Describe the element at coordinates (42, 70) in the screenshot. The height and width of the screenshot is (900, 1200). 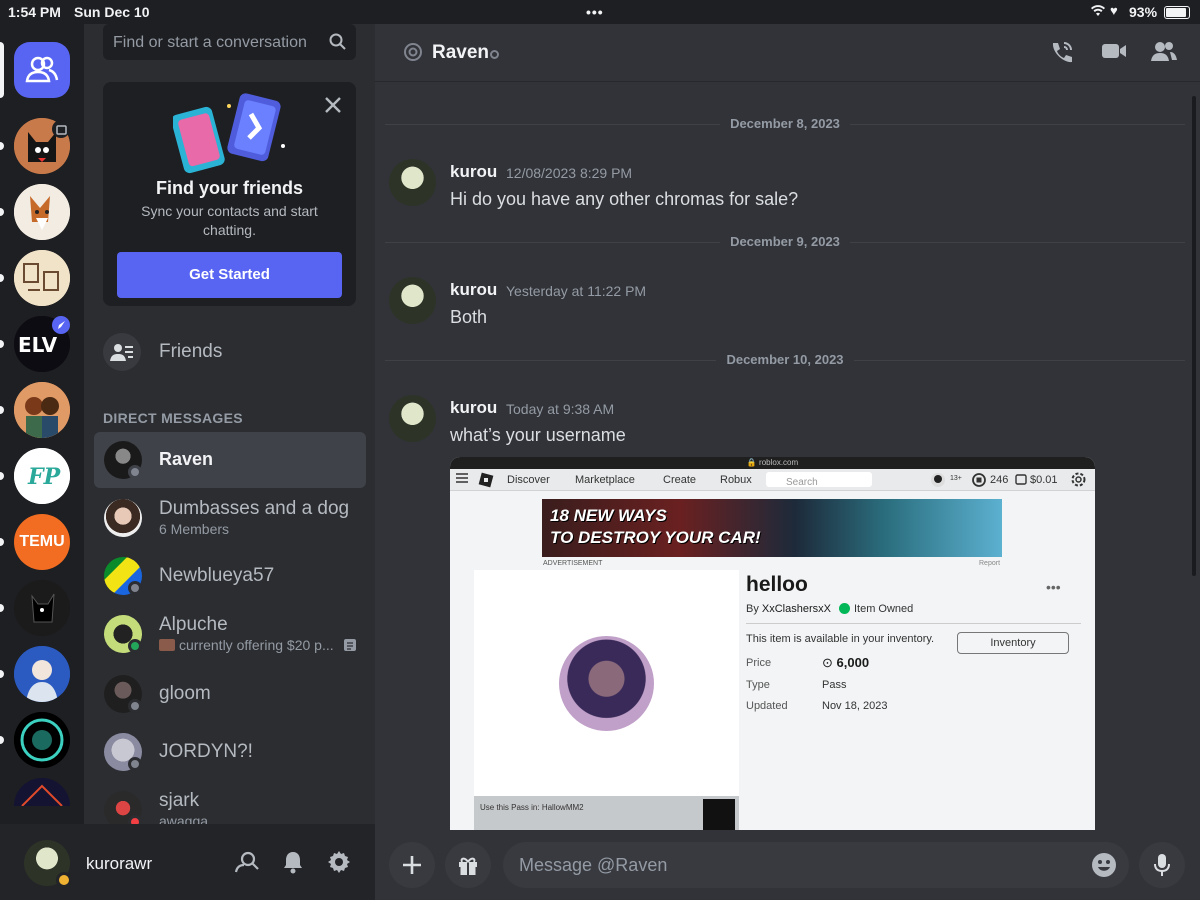
I see `direct-messages-home-button` at that location.